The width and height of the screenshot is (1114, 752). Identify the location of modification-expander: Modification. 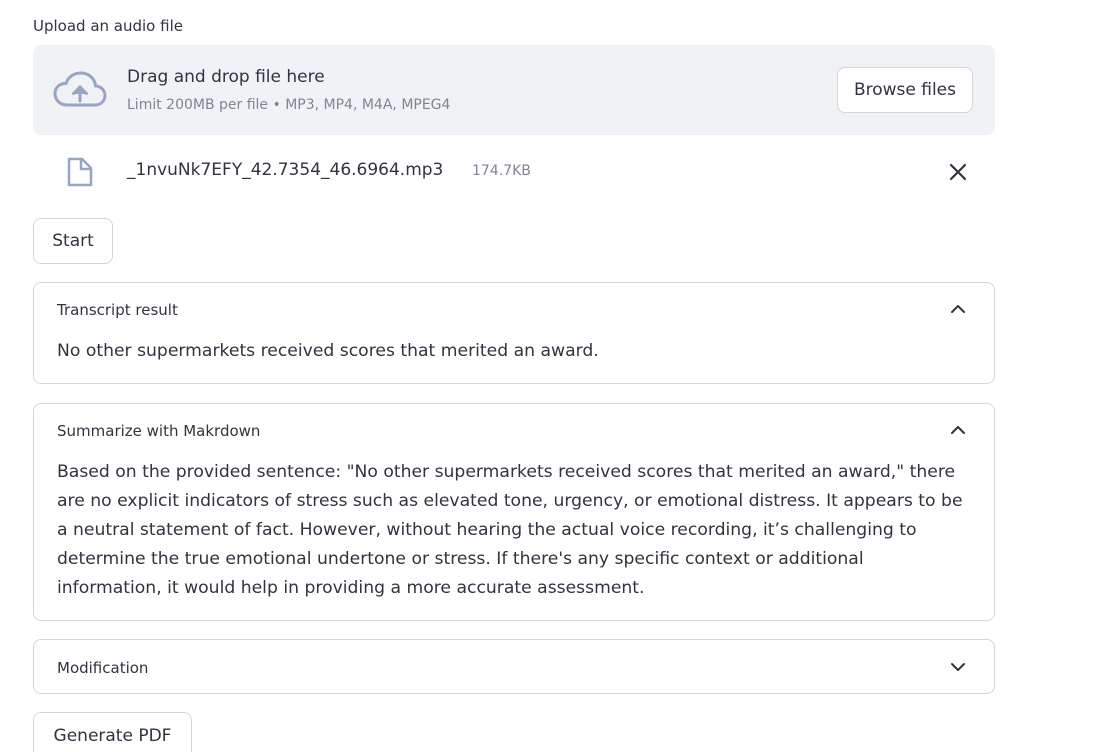
(514, 666).